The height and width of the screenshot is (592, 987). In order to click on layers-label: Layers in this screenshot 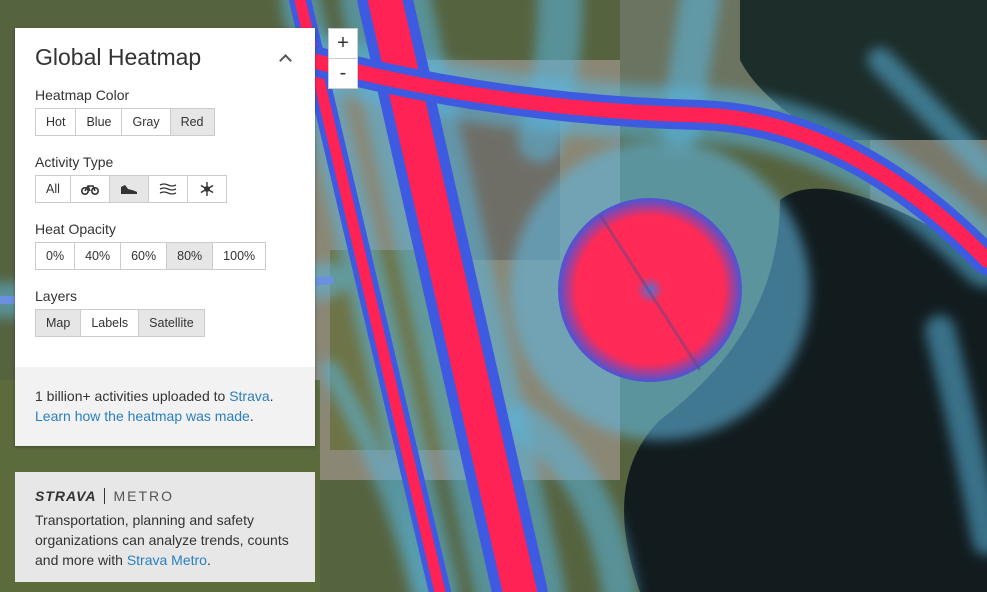, I will do `click(56, 296)`.